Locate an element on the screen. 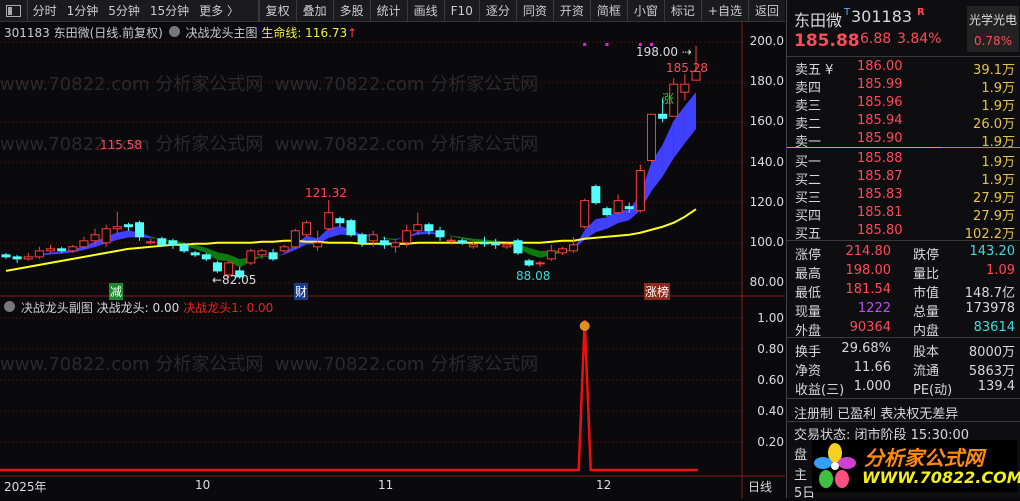 The height and width of the screenshot is (501, 1020). tag-finance: 财 is located at coordinates (301, 291).